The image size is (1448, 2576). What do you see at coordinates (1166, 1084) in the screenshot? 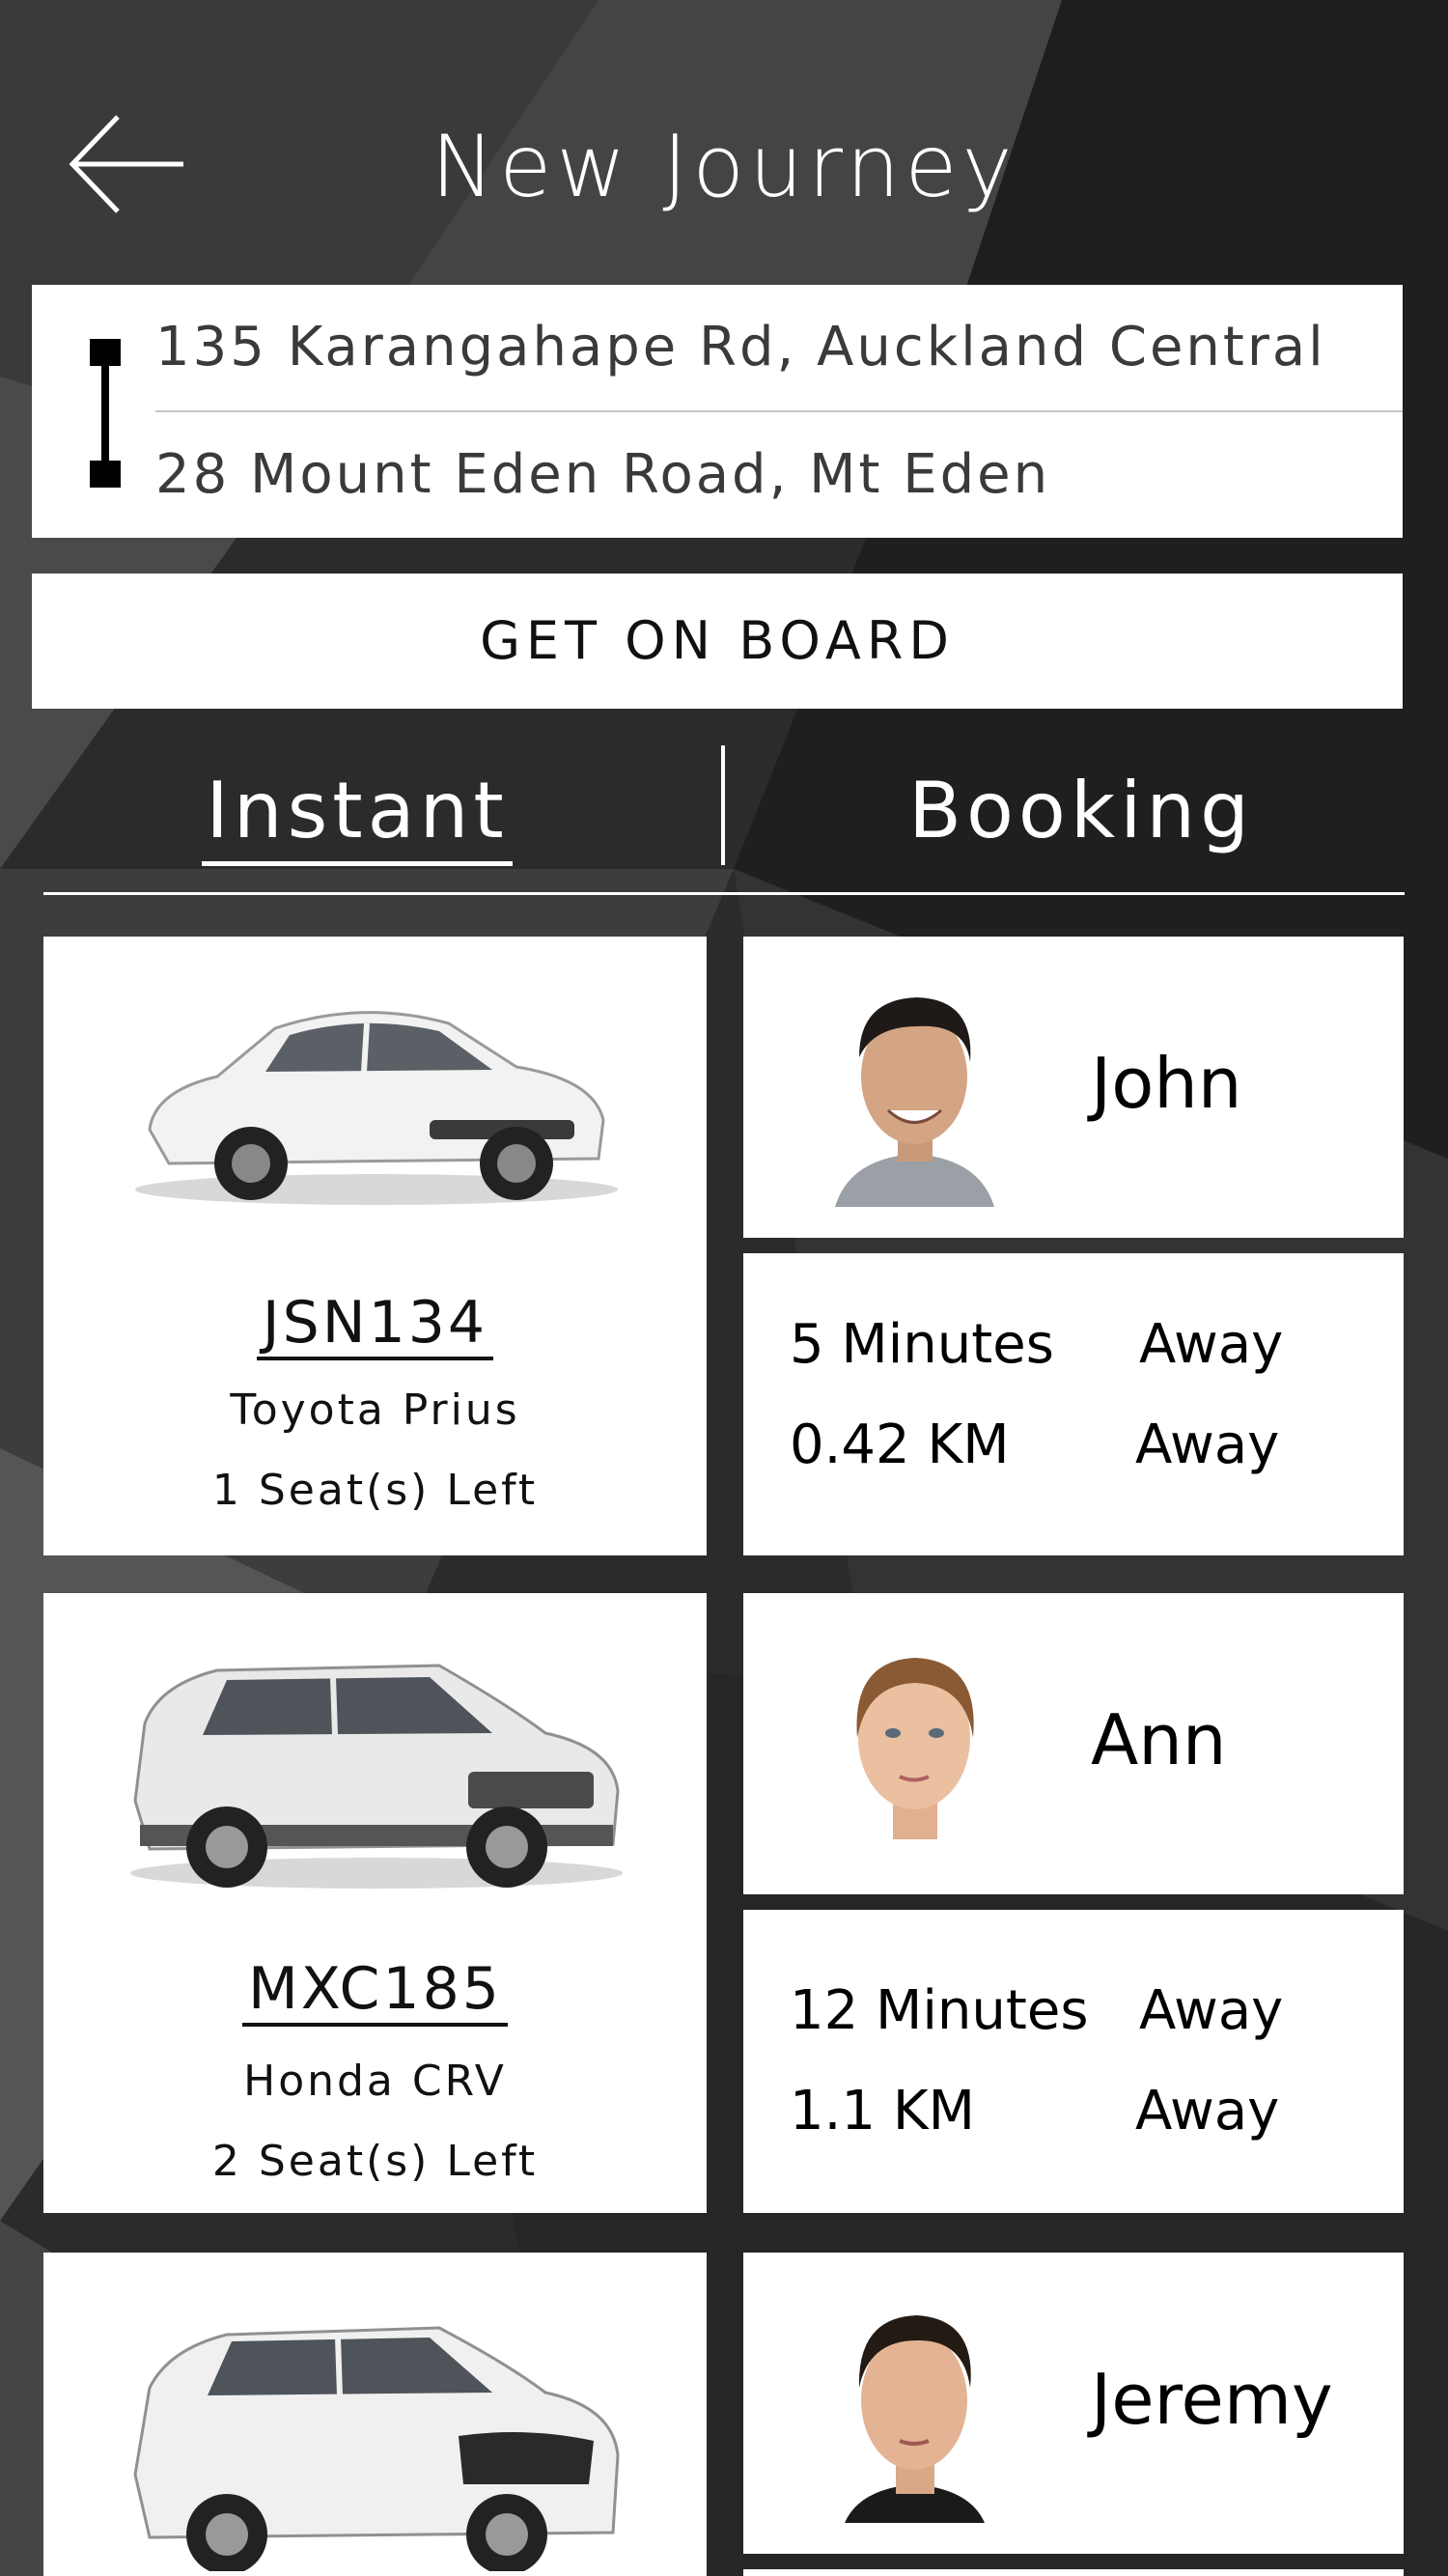
I see `driver-name: John` at bounding box center [1166, 1084].